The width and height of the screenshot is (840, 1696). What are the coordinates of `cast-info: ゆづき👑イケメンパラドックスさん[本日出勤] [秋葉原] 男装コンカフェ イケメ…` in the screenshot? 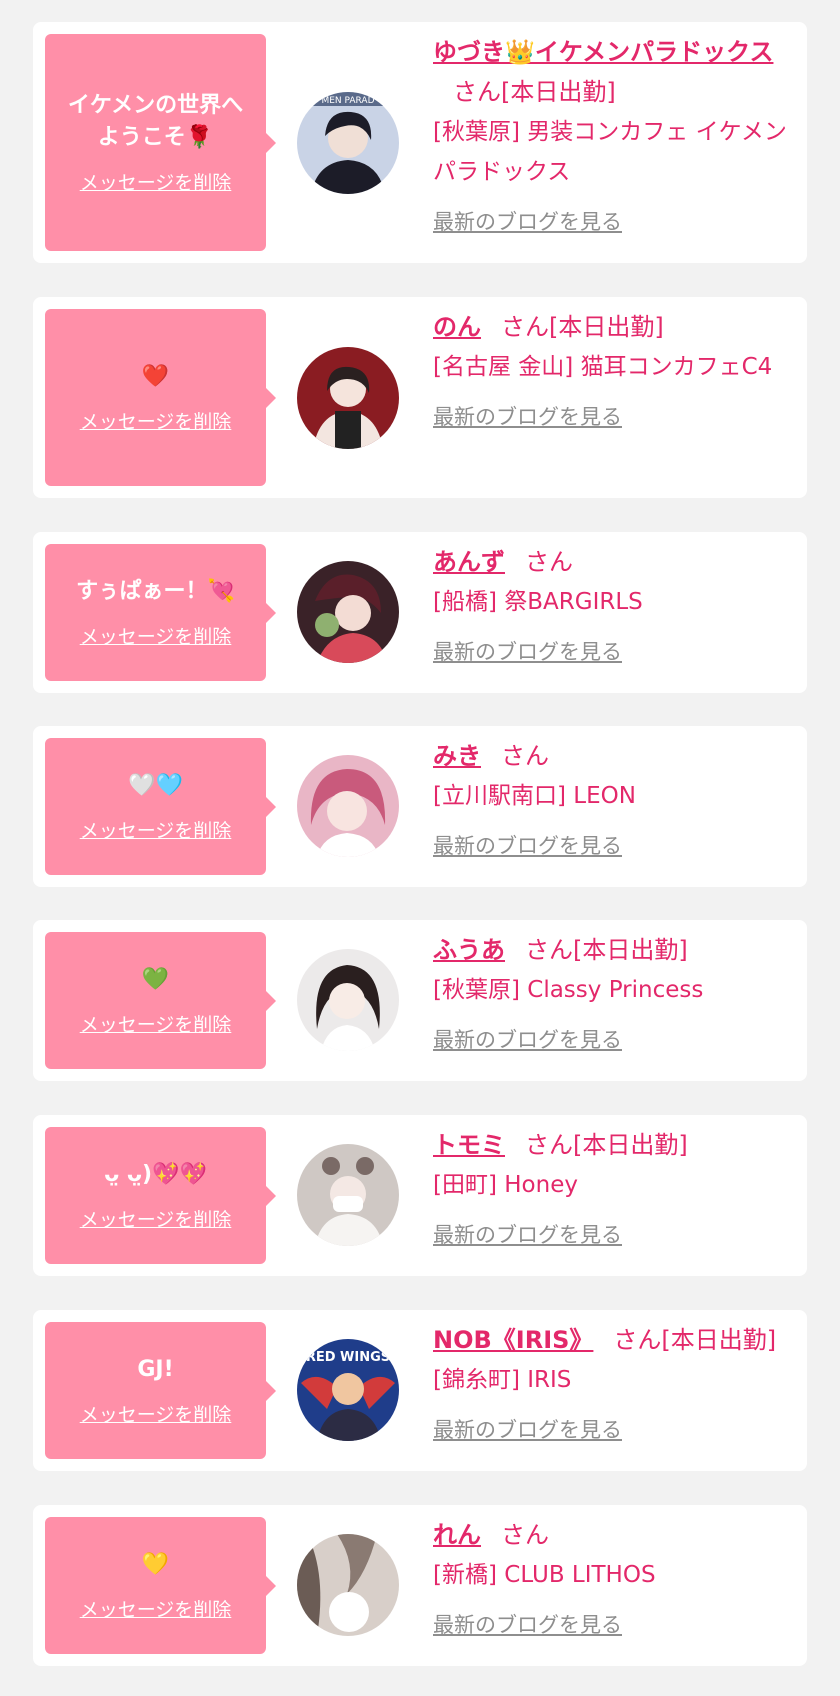 It's located at (613, 134).